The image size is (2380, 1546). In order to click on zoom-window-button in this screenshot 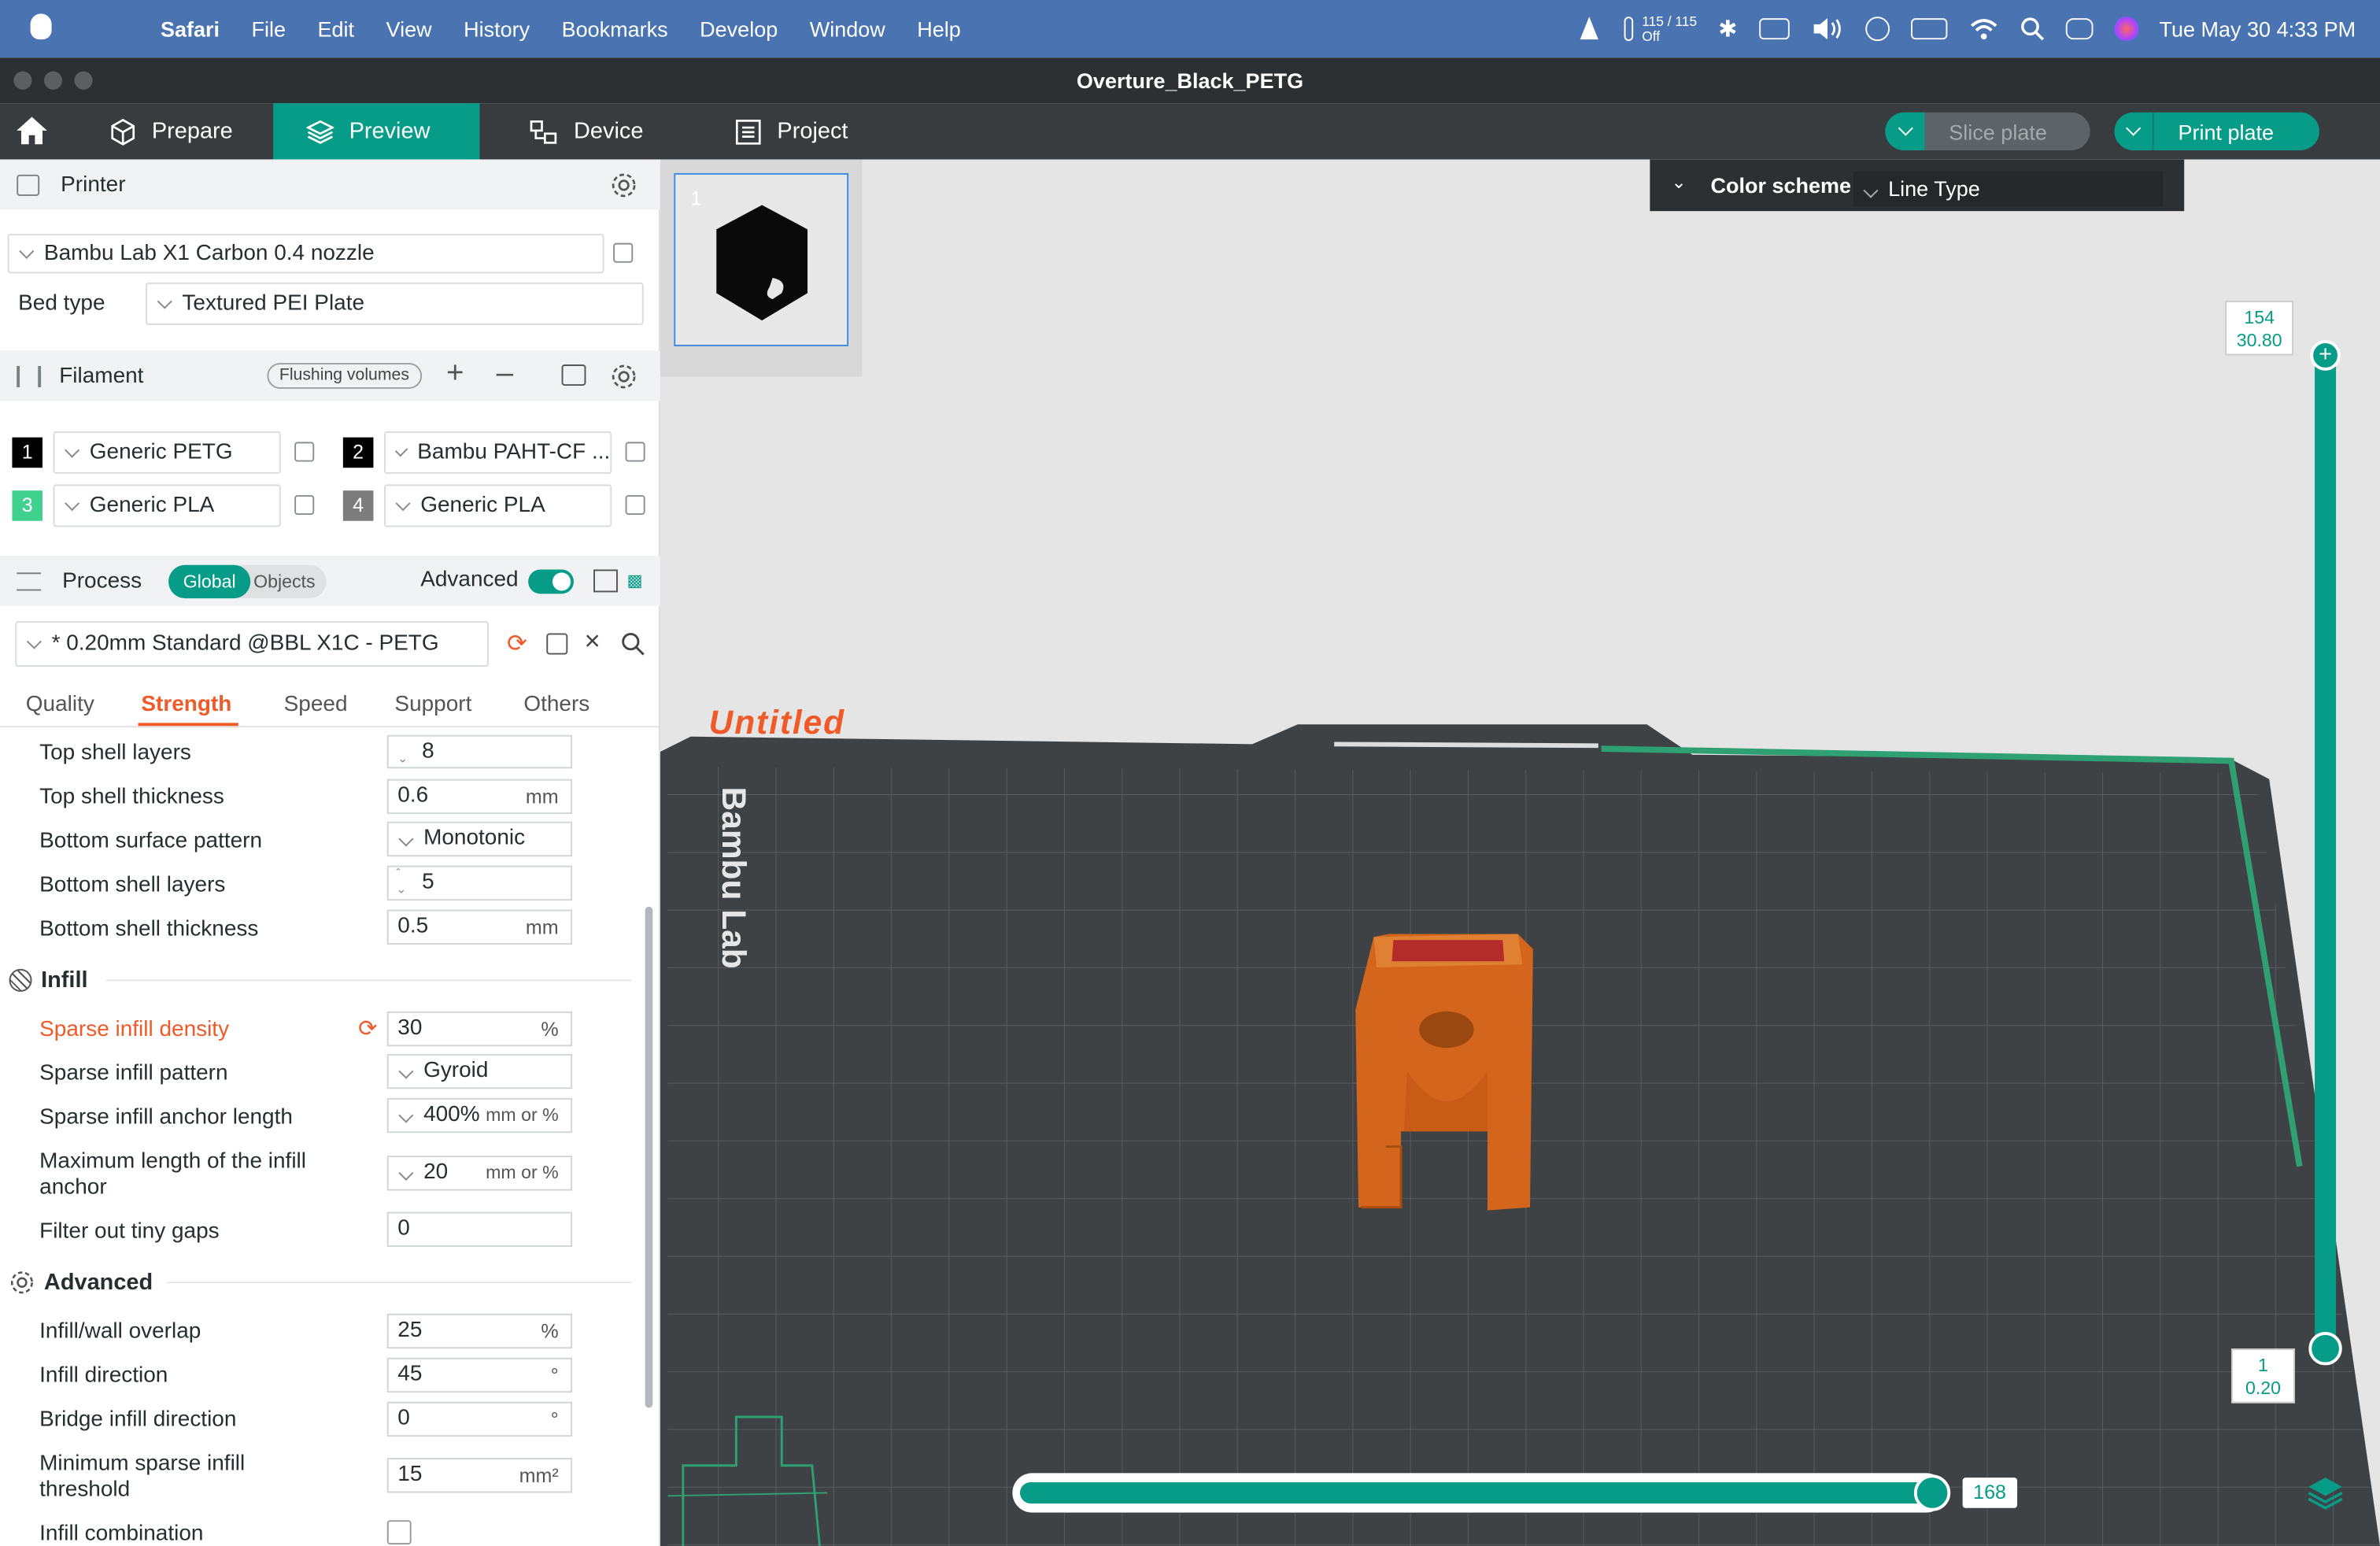, I will do `click(83, 80)`.